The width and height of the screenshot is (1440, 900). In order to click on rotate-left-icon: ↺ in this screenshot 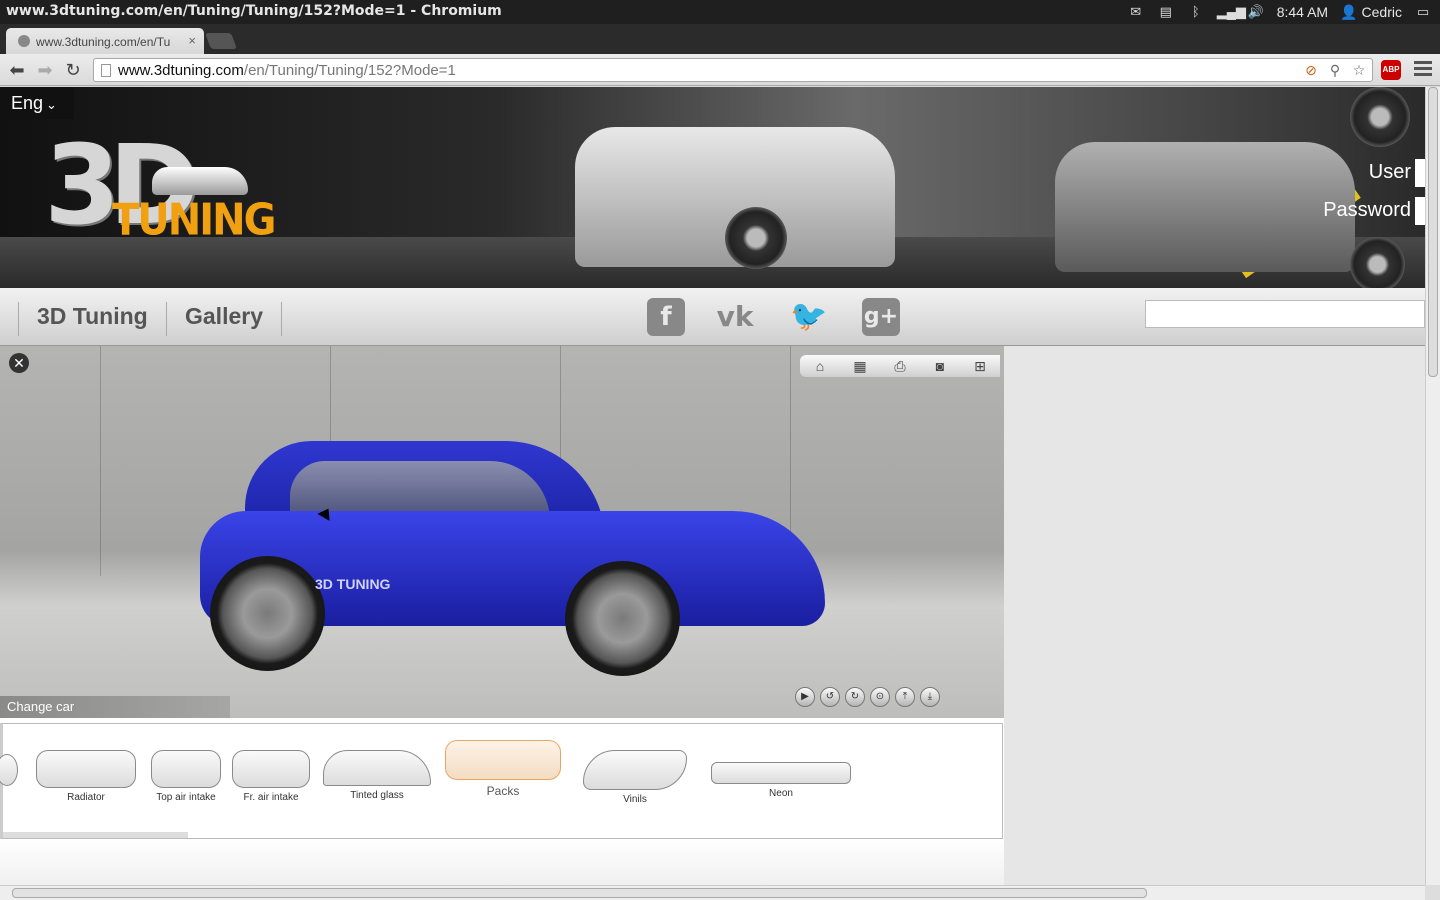, I will do `click(830, 697)`.